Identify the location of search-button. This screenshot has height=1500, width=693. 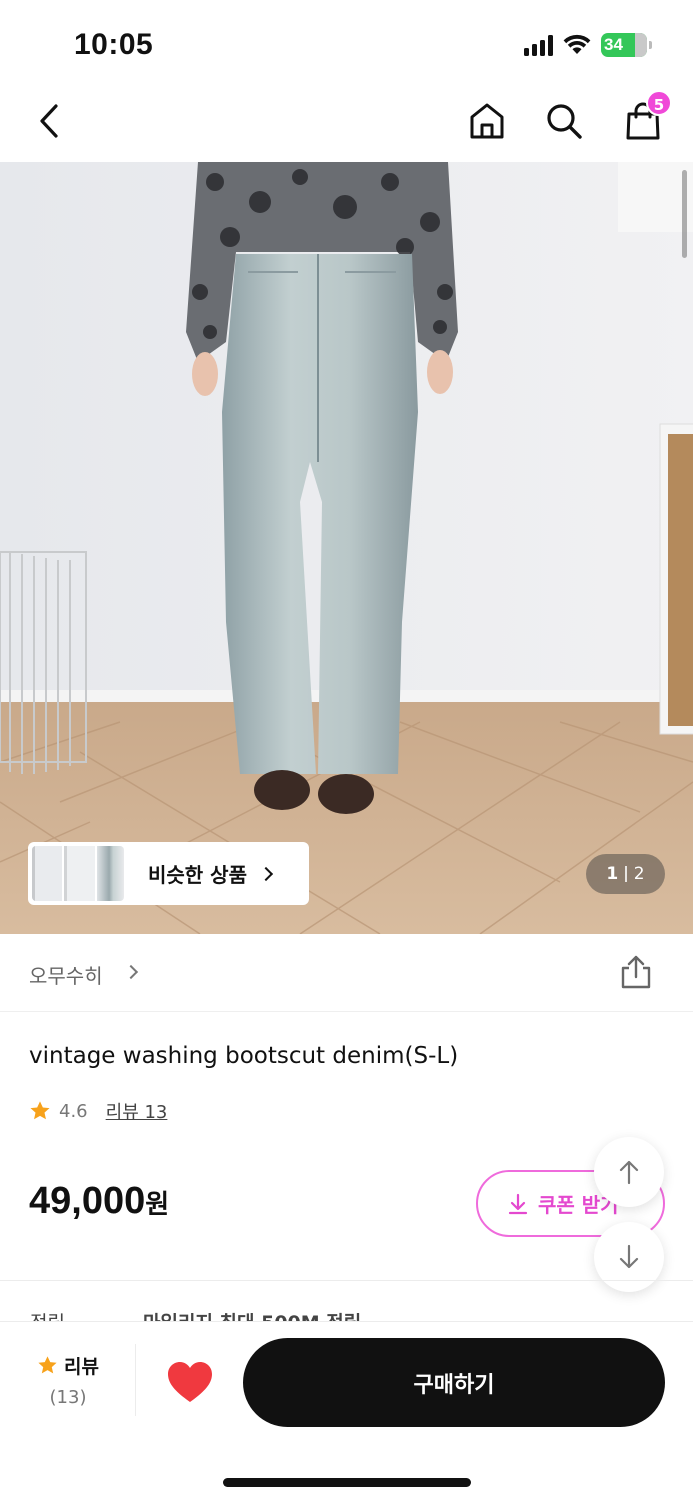
(564, 121).